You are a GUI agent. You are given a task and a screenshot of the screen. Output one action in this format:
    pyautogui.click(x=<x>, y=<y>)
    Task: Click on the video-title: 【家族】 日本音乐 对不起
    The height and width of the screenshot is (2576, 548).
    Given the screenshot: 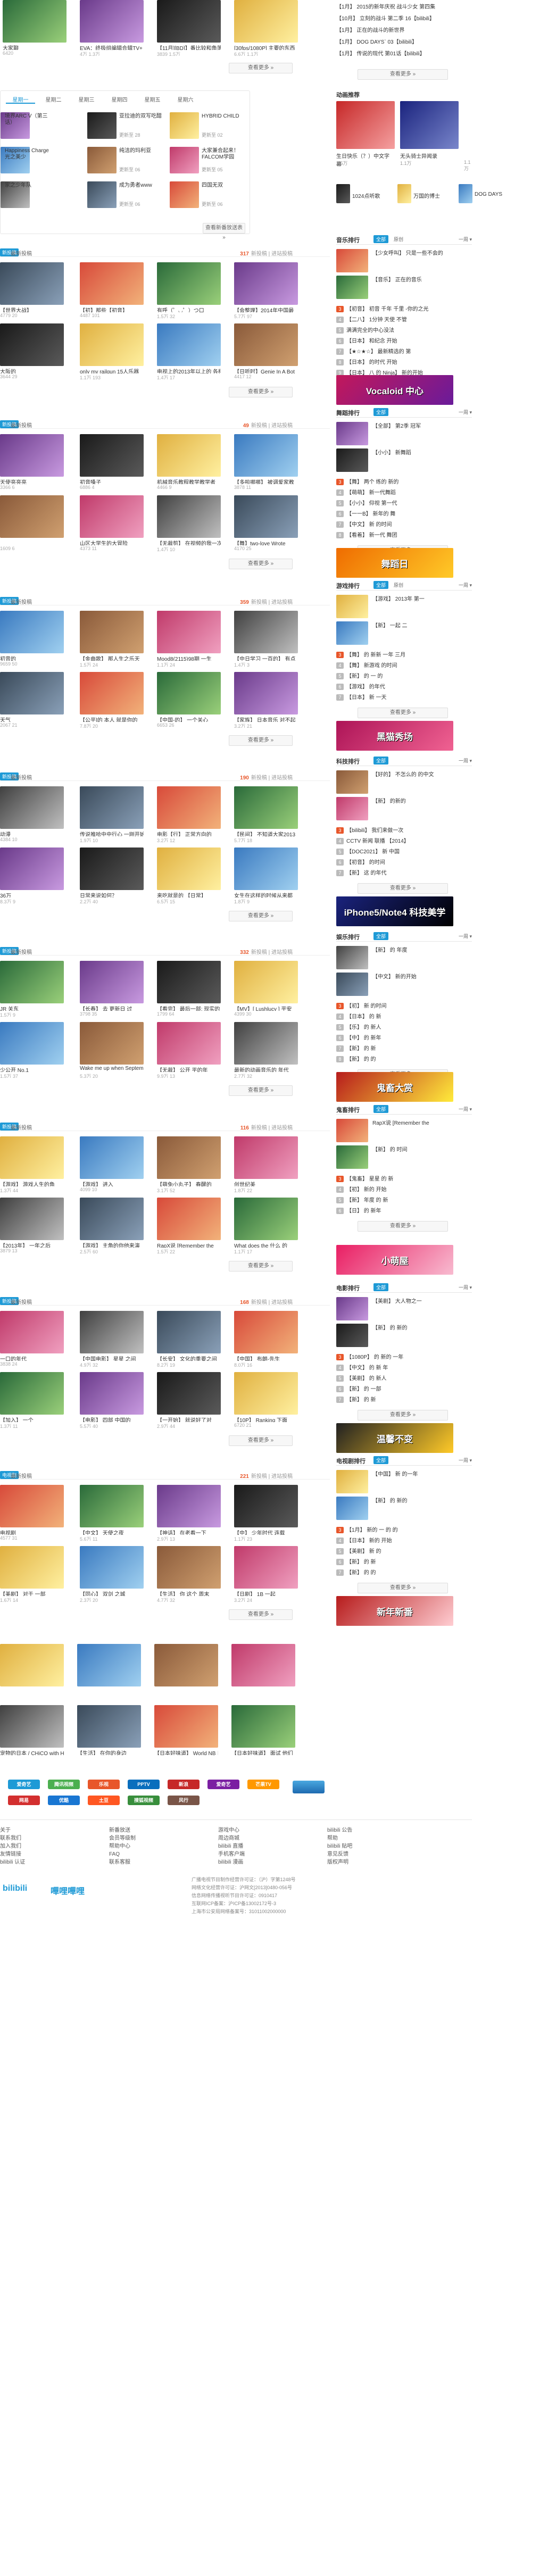 What is the action you would take?
    pyautogui.click(x=266, y=719)
    